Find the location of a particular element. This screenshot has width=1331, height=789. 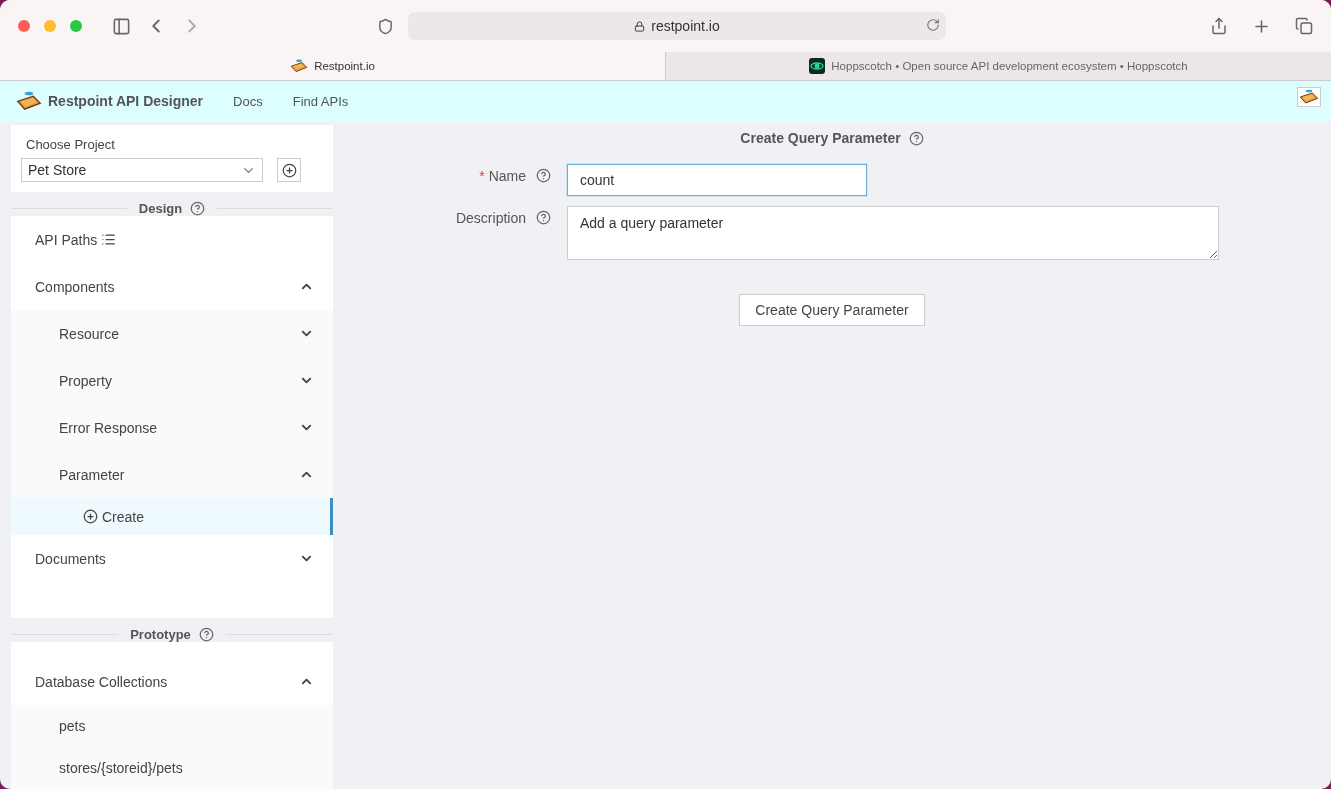

name-field: count is located at coordinates (717, 180).